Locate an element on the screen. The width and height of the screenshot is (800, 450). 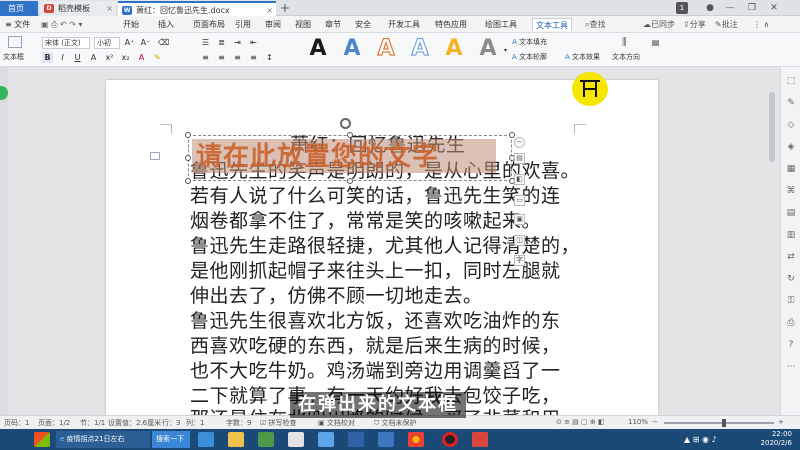
taskbar-search-button: 搜索一下 is located at coordinates (171, 439).